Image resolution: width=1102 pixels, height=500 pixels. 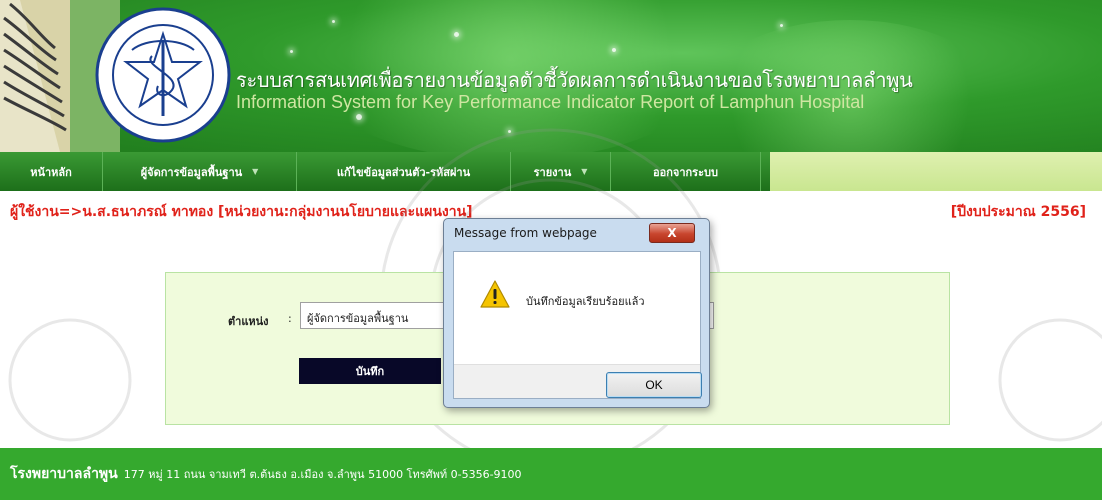 I want to click on nav-item-label: ผู้จัดการข้อมูลพื้นฐาน, so click(x=191, y=172).